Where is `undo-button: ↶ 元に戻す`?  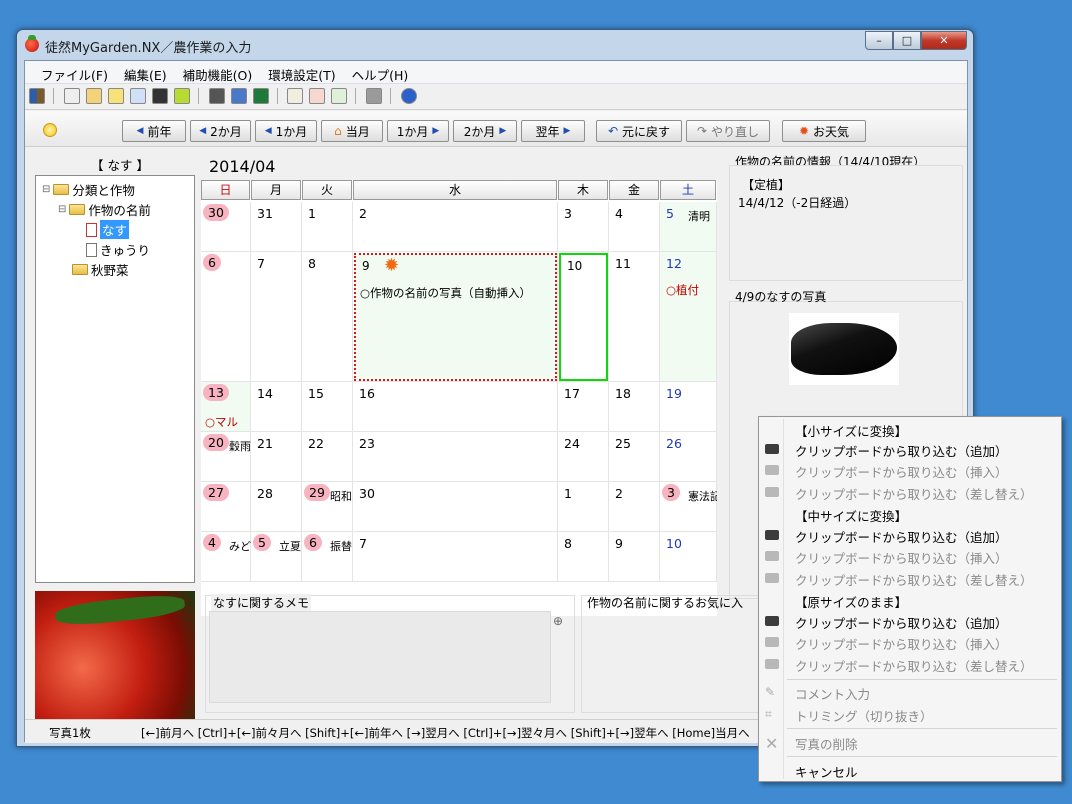 undo-button: ↶ 元に戻す is located at coordinates (639, 131).